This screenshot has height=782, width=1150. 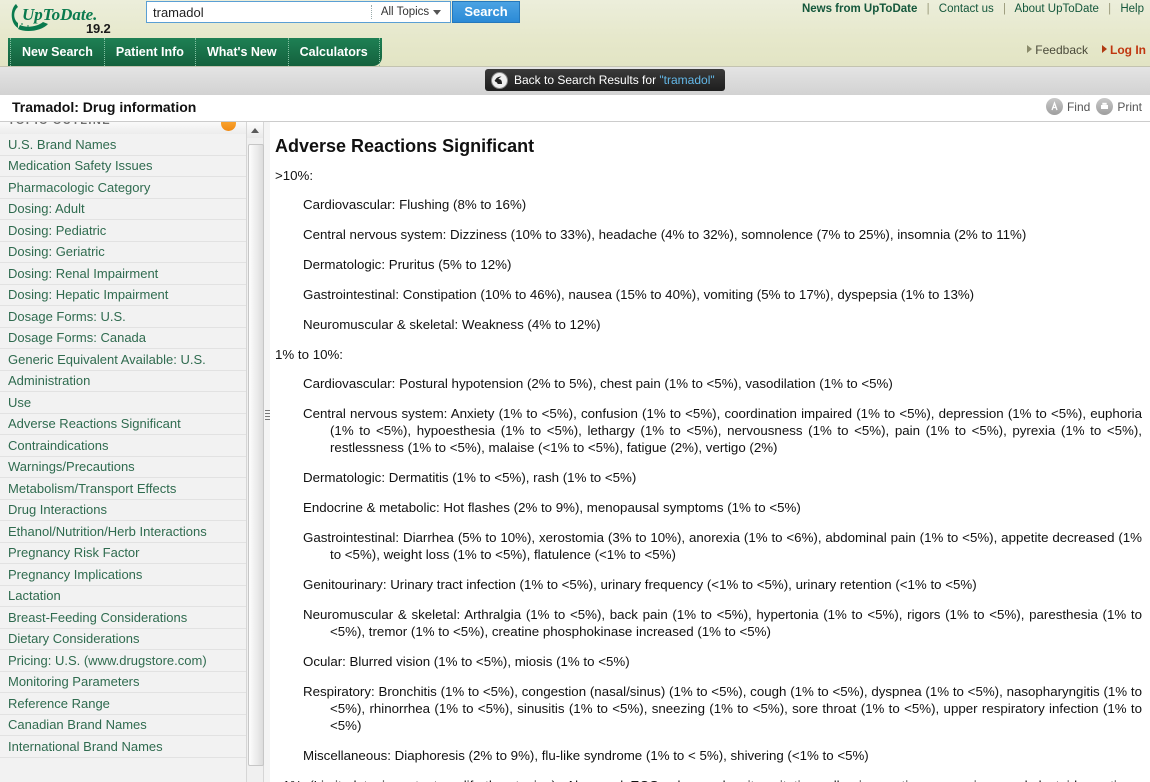 I want to click on print-button: Print, so click(x=1119, y=106).